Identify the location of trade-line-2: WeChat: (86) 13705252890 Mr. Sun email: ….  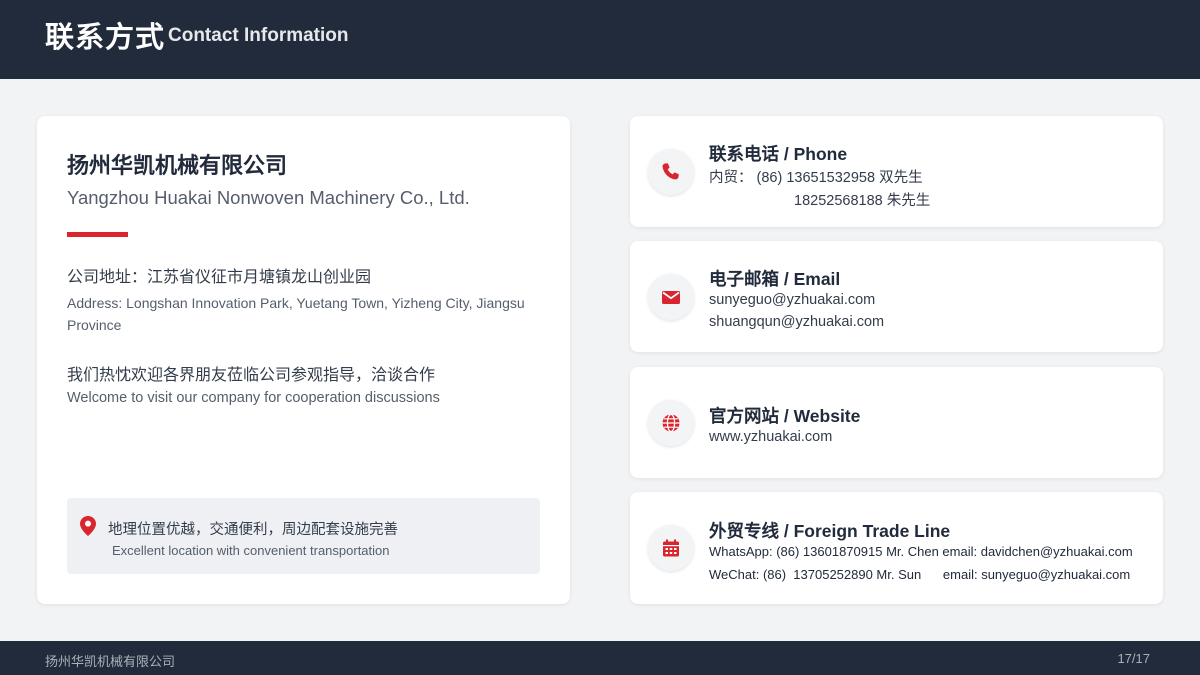
(920, 574).